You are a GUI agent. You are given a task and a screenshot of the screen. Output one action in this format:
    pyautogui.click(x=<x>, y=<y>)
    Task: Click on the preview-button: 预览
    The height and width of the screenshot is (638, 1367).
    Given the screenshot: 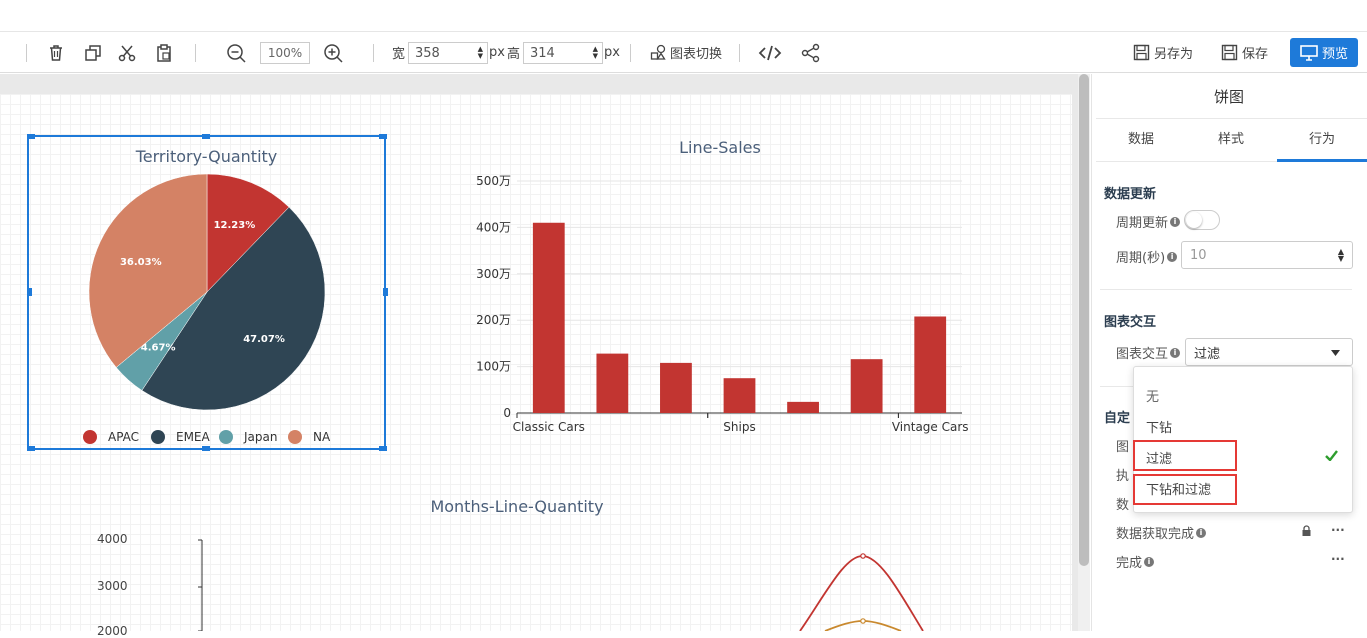 What is the action you would take?
    pyautogui.click(x=1324, y=52)
    